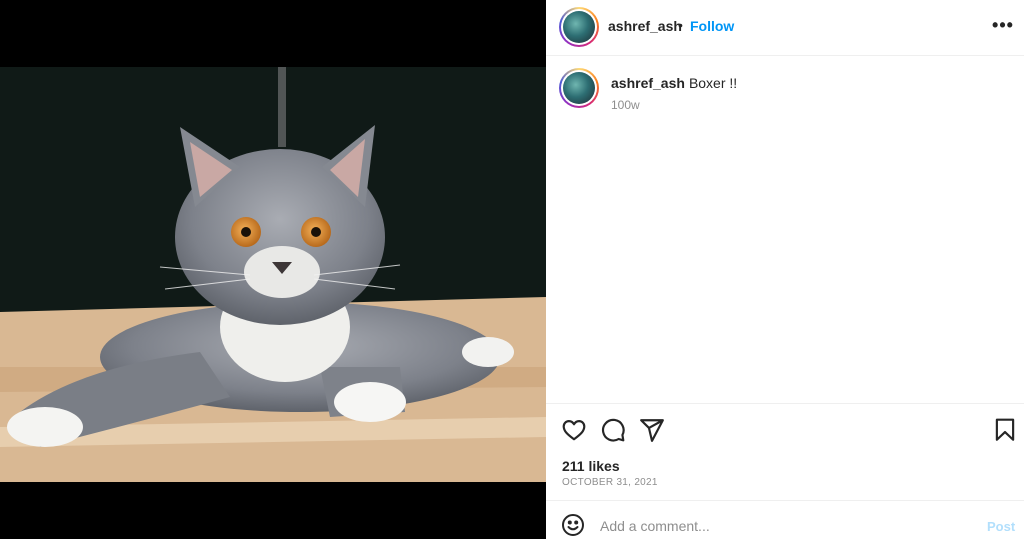 The height and width of the screenshot is (539, 1024). Describe the element at coordinates (591, 466) in the screenshot. I see `likes-count: 211 likes` at that location.